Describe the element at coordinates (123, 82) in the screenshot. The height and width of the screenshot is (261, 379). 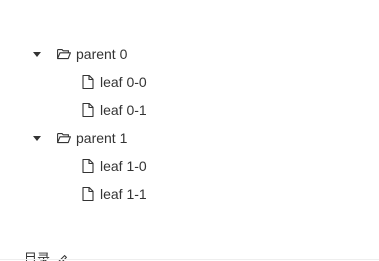
I see `tree-node-label: leaf 0-0` at that location.